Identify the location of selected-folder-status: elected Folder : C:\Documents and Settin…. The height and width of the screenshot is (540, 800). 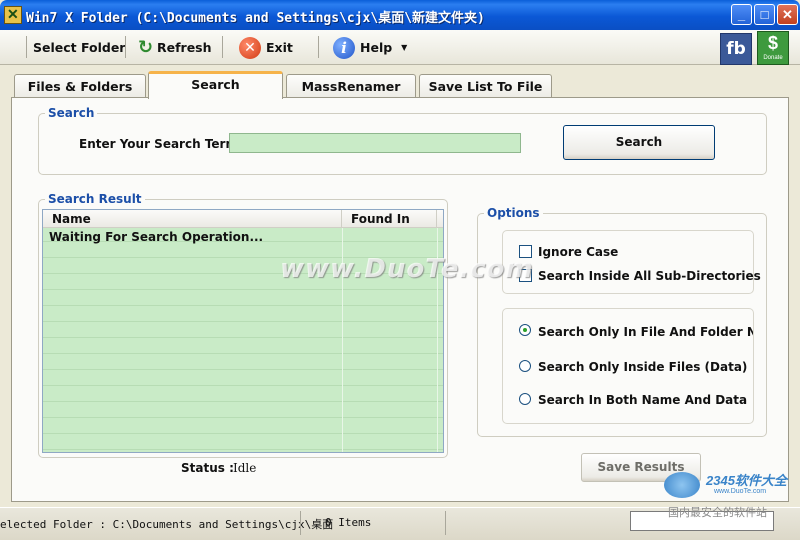
(167, 524).